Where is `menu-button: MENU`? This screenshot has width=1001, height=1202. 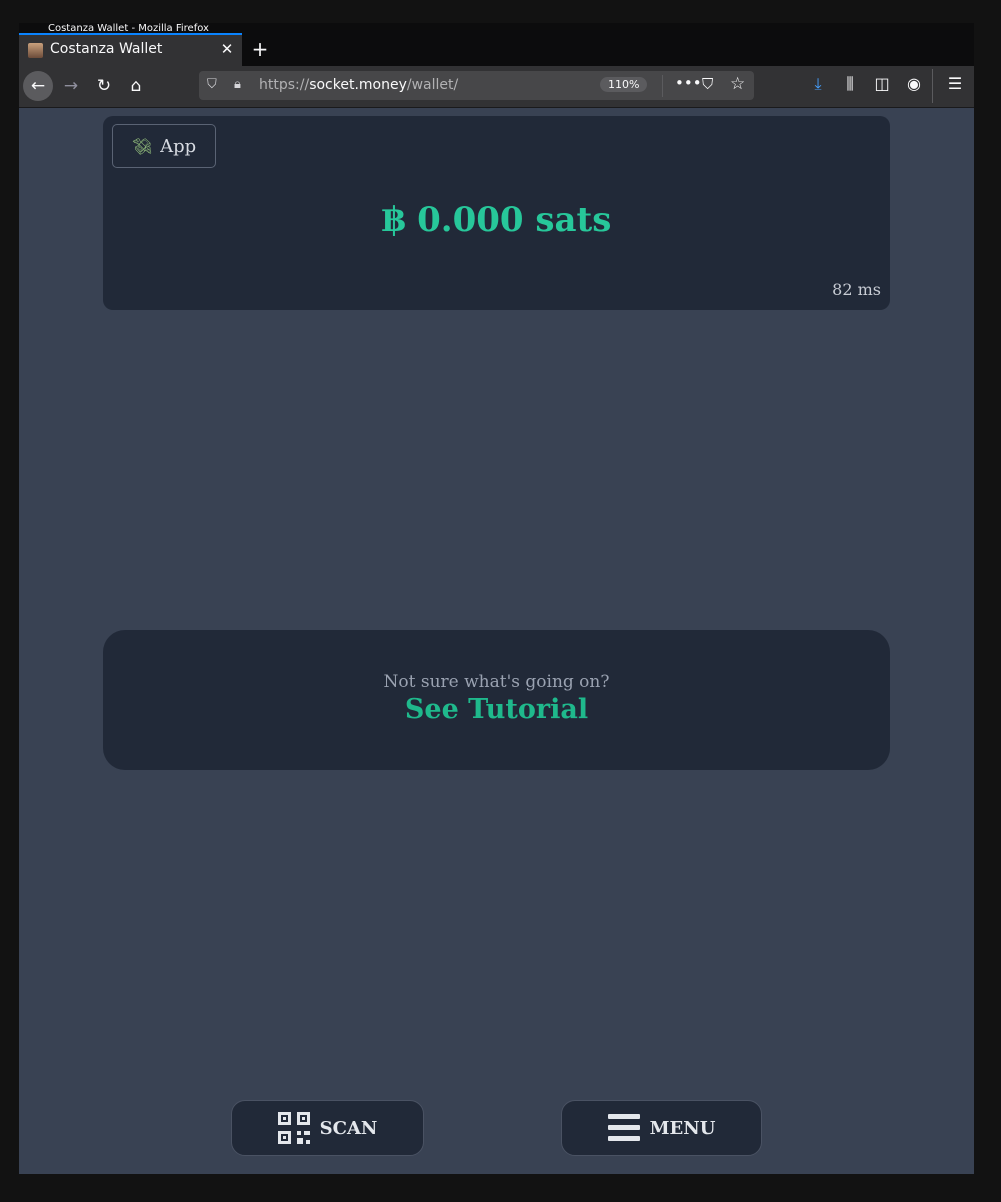 menu-button: MENU is located at coordinates (661, 1128).